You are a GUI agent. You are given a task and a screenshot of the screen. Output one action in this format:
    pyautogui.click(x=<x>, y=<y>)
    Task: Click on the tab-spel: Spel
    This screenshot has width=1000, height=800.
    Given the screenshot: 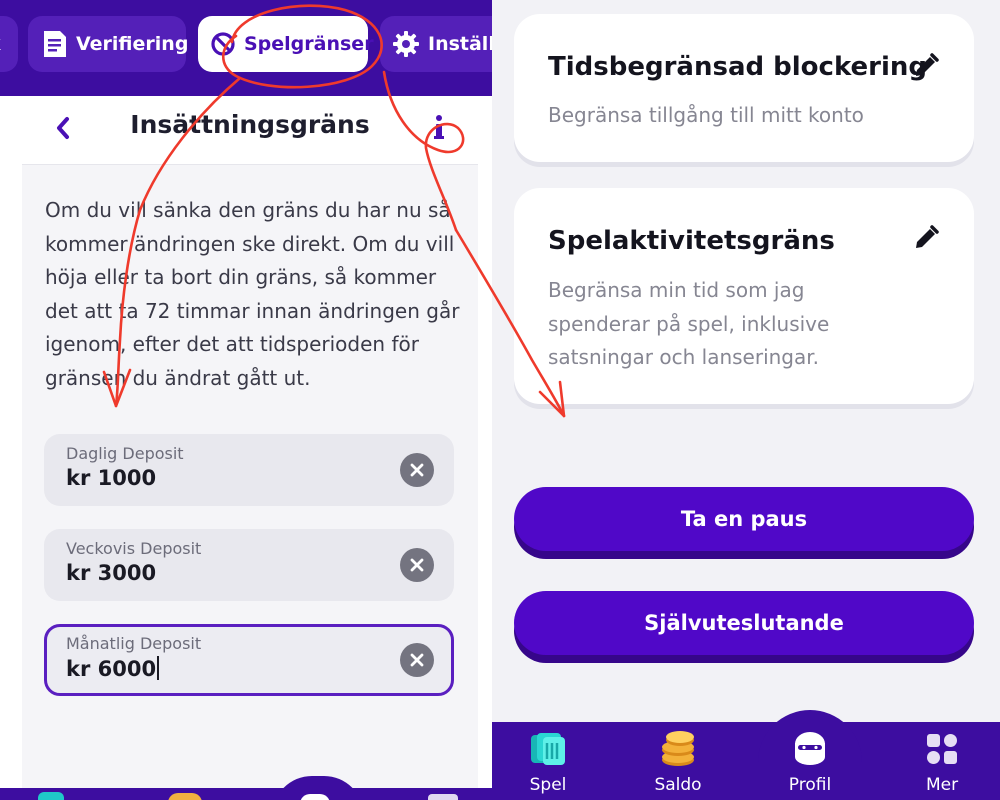 What is the action you would take?
    pyautogui.click(x=548, y=764)
    